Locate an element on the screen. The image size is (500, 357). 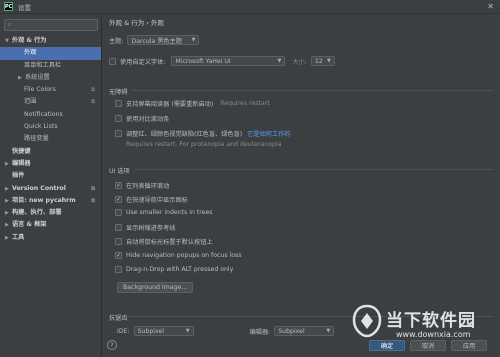
screen-reader-row: 支持屏幕阅读器 (需要重新启动) Requires restart is located at coordinates (192, 103).